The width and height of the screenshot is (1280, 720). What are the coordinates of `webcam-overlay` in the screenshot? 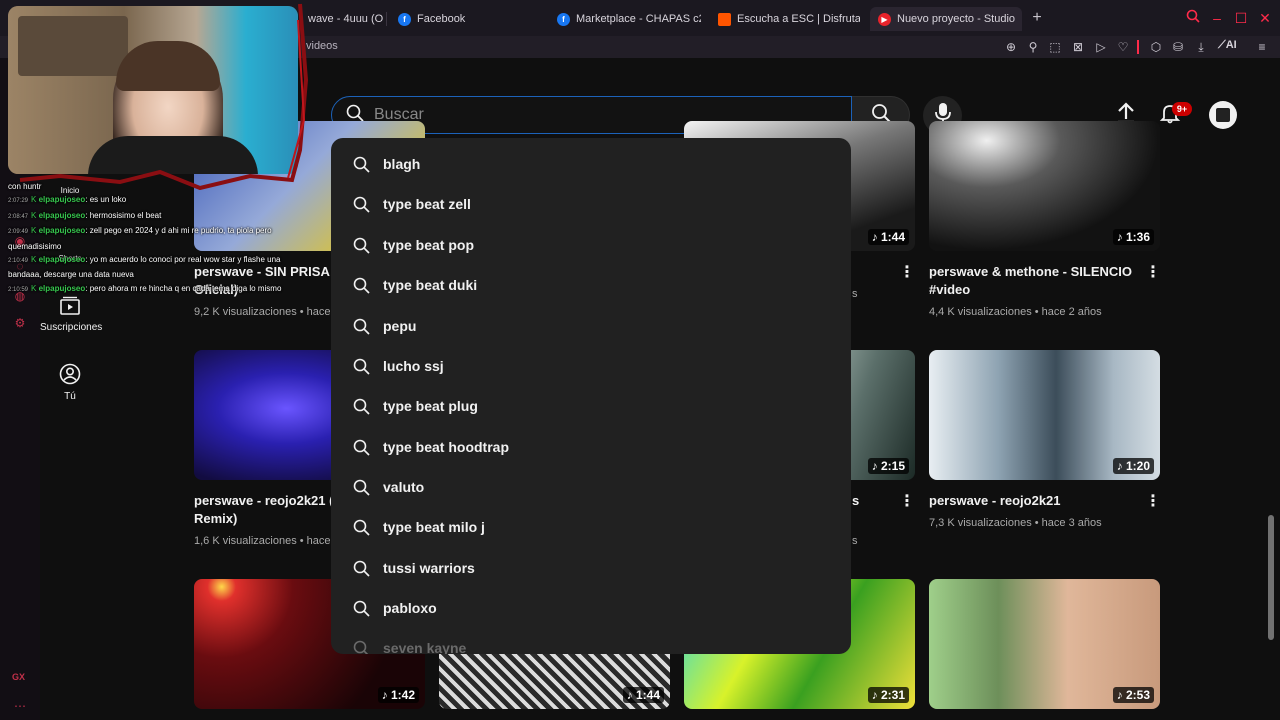 It's located at (153, 90).